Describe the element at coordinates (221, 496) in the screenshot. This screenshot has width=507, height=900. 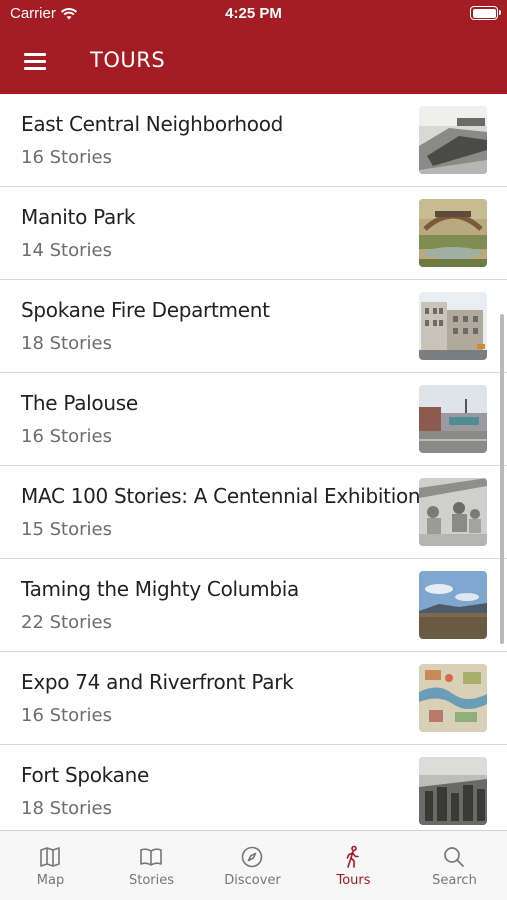
I see `tour-title: MAC 100 Stories: A Centennial Exhibition` at that location.